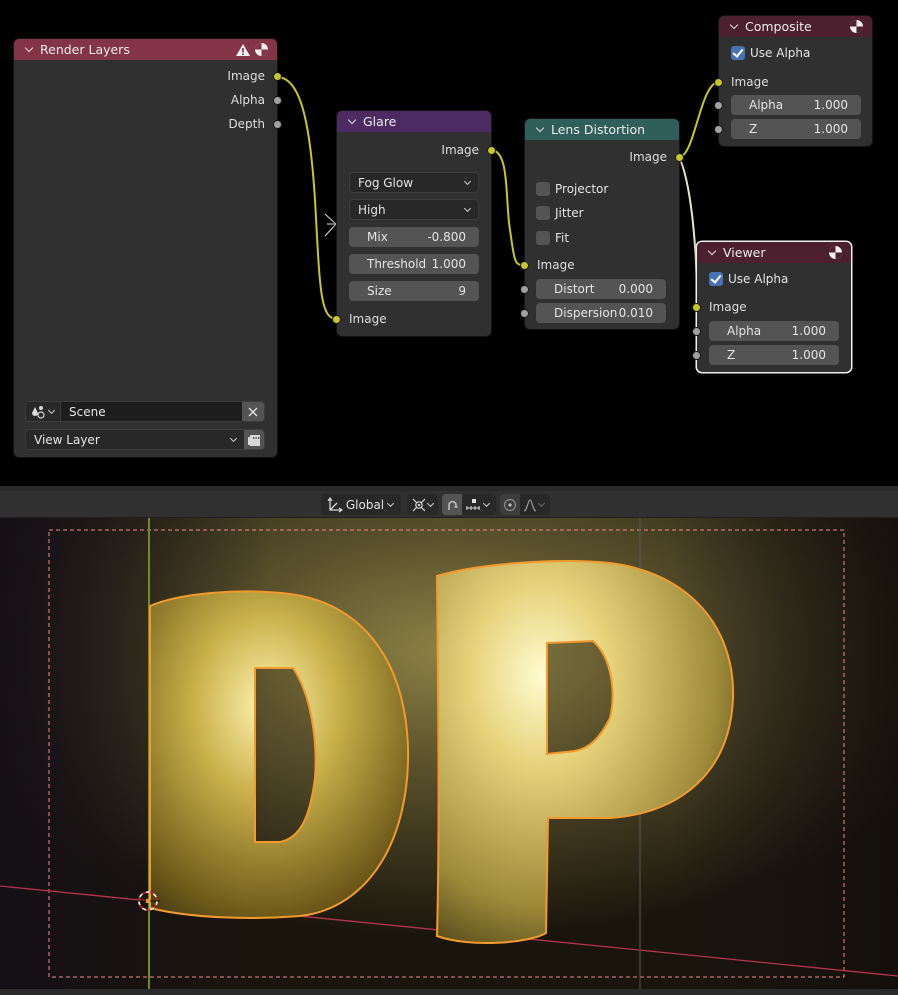  What do you see at coordinates (145, 49) in the screenshot?
I see `render-layers-header: Render Layers` at bounding box center [145, 49].